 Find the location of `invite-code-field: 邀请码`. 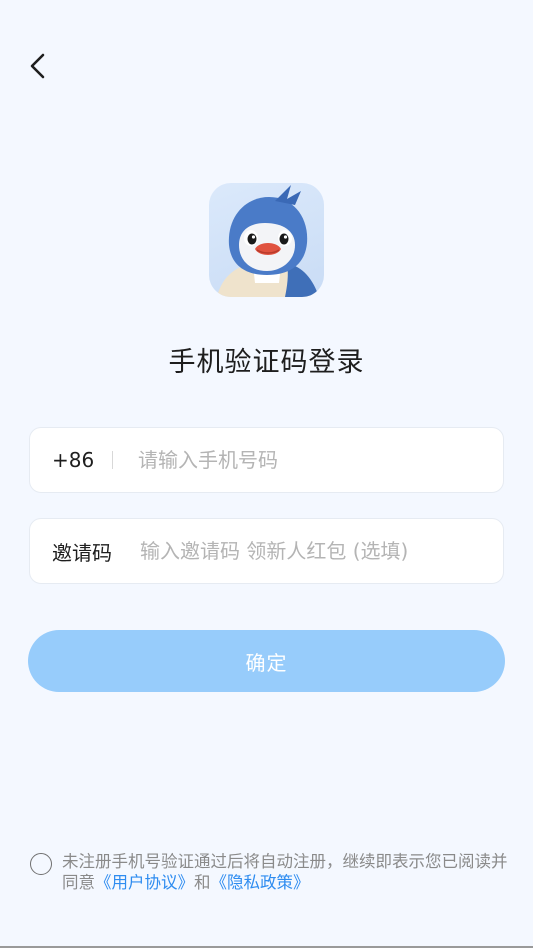

invite-code-field: 邀请码 is located at coordinates (266, 551).